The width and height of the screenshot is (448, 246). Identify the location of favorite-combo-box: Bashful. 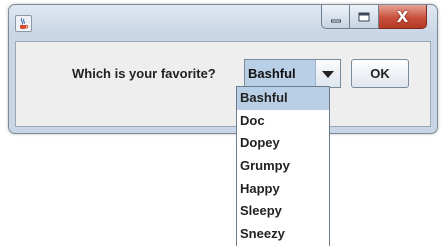
(292, 73).